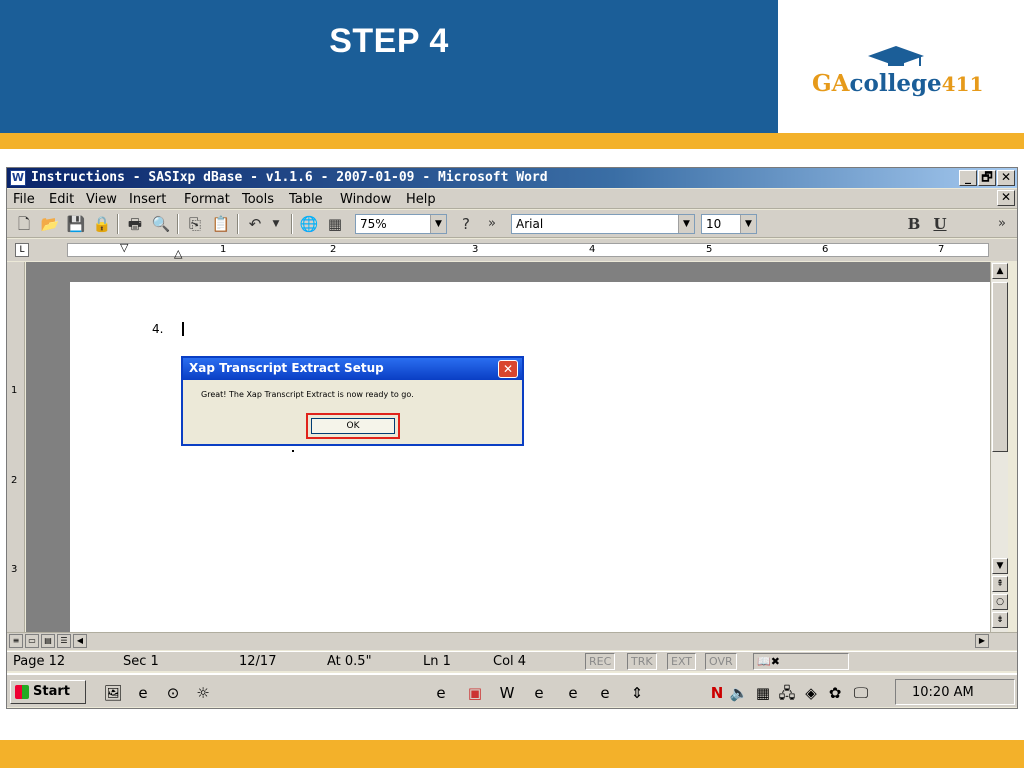 Image resolution: width=1024 pixels, height=768 pixels. Describe the element at coordinates (50, 224) in the screenshot. I see `open-icon: 📂` at that location.